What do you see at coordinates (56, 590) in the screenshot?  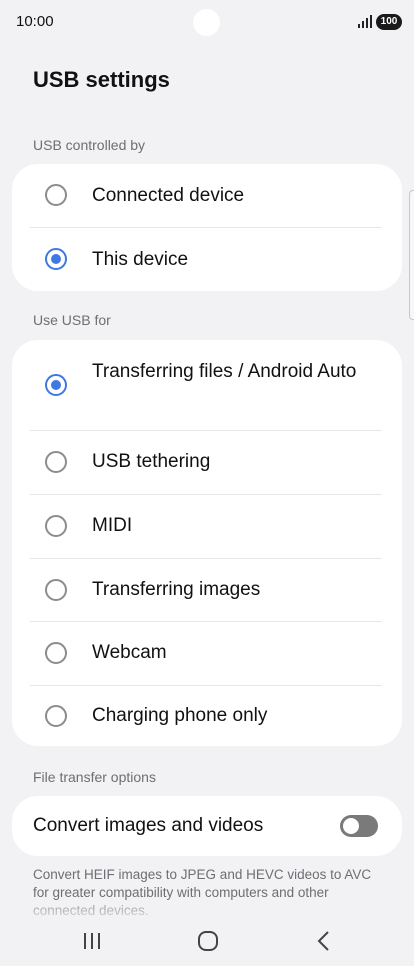 I see `radio-transferring-images` at bounding box center [56, 590].